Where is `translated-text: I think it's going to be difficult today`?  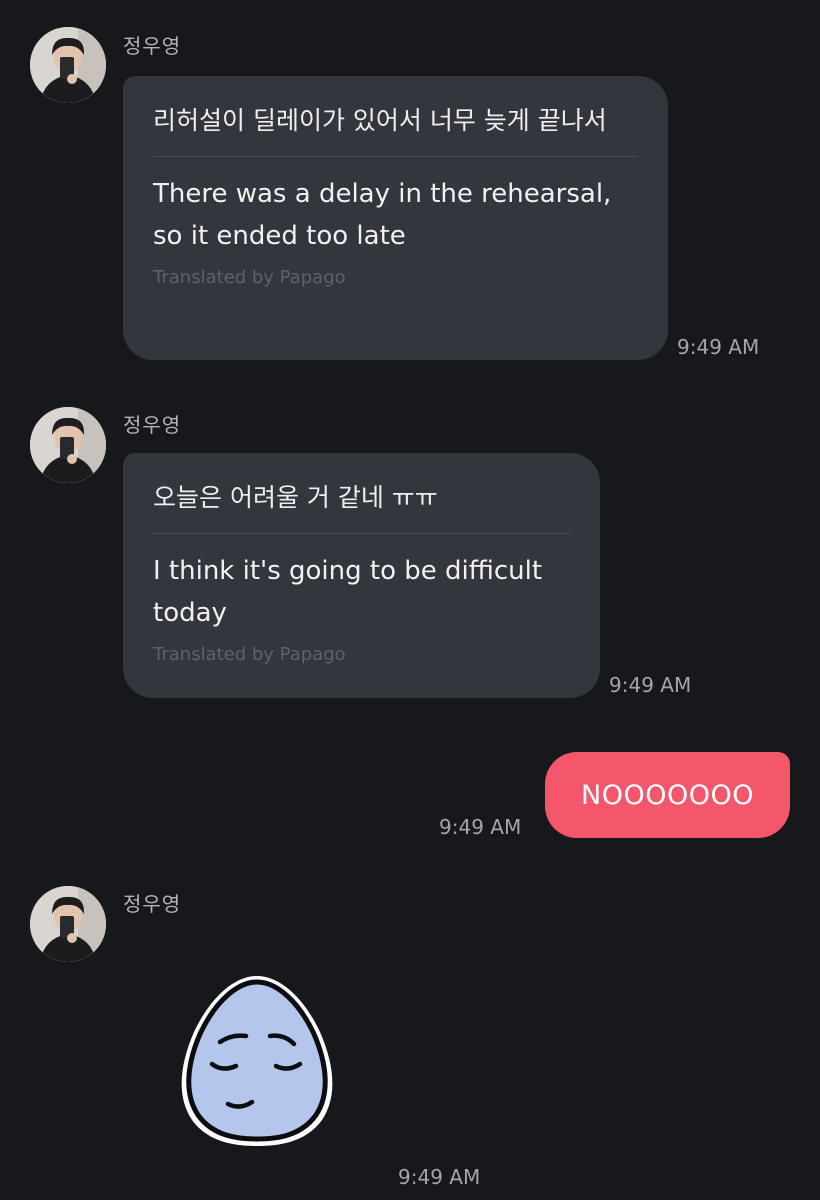
translated-text: I think it's going to be difficult today is located at coordinates (348, 592).